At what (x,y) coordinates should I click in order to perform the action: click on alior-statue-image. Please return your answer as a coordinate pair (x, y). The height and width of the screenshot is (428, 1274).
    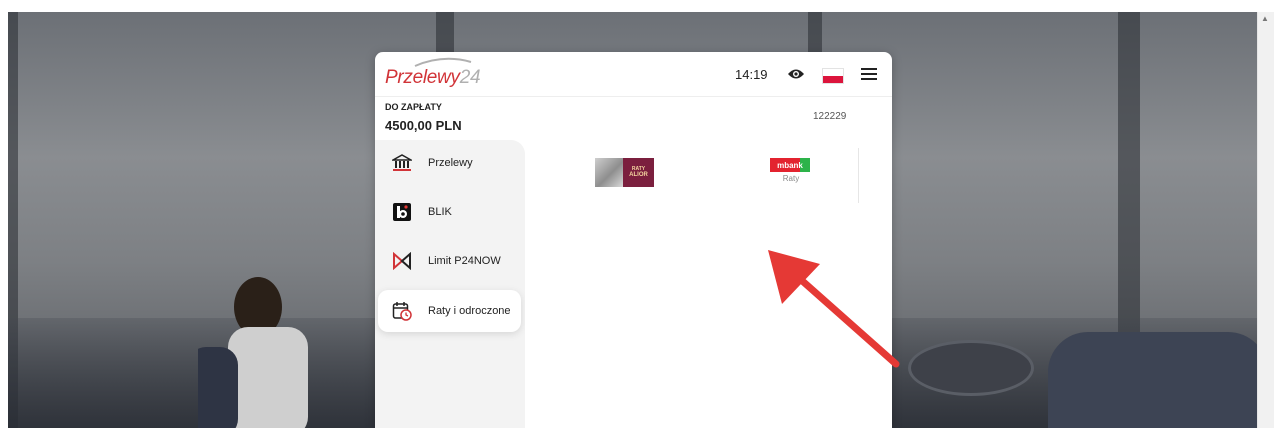
    Looking at the image, I should click on (609, 172).